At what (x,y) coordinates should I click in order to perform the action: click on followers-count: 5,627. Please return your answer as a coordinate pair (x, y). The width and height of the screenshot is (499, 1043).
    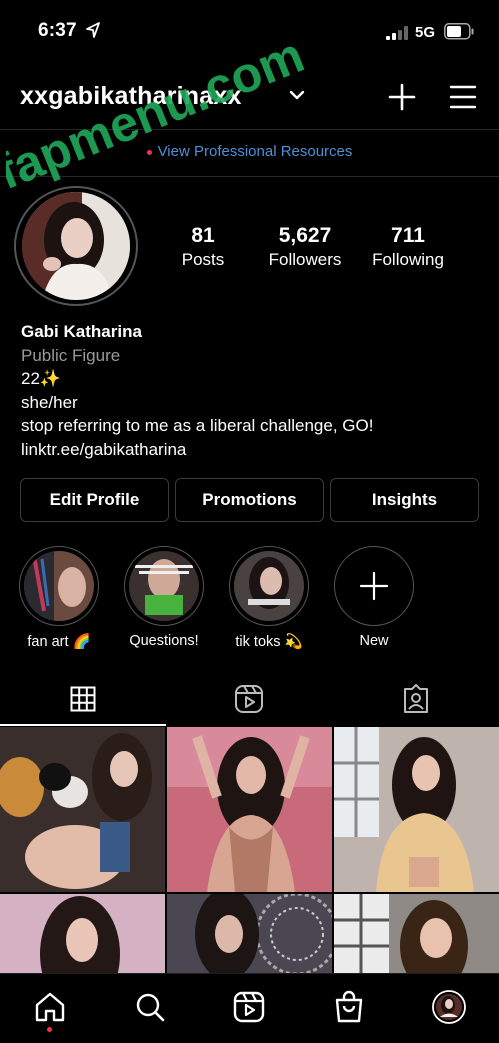
    Looking at the image, I should click on (305, 235).